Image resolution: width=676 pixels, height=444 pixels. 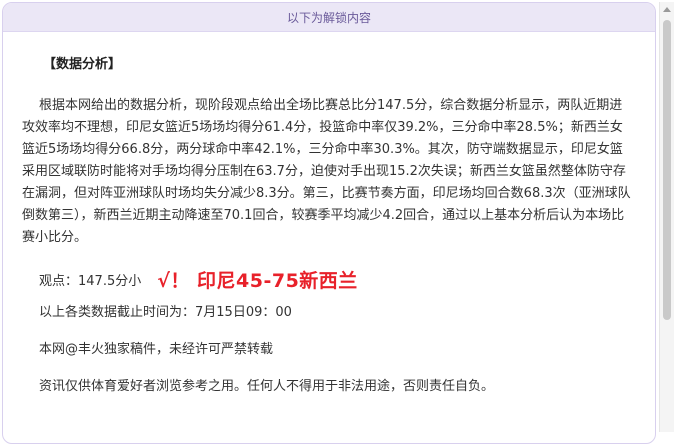 I want to click on scroll-up-arrow-icon, so click(x=667, y=9).